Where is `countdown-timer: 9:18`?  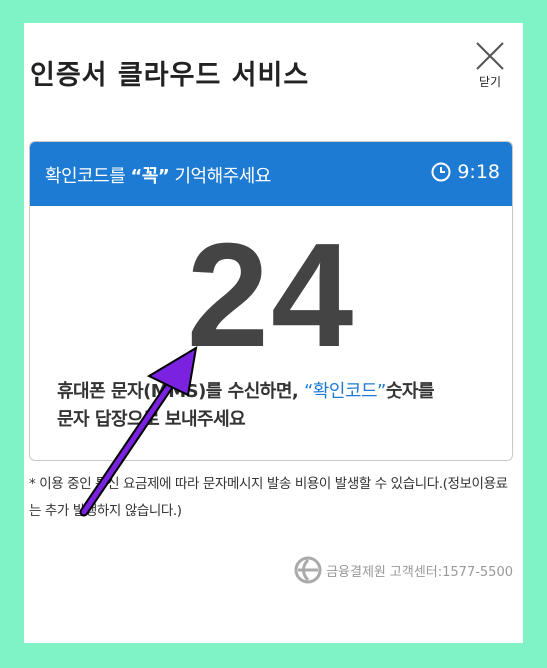 countdown-timer: 9:18 is located at coordinates (465, 172).